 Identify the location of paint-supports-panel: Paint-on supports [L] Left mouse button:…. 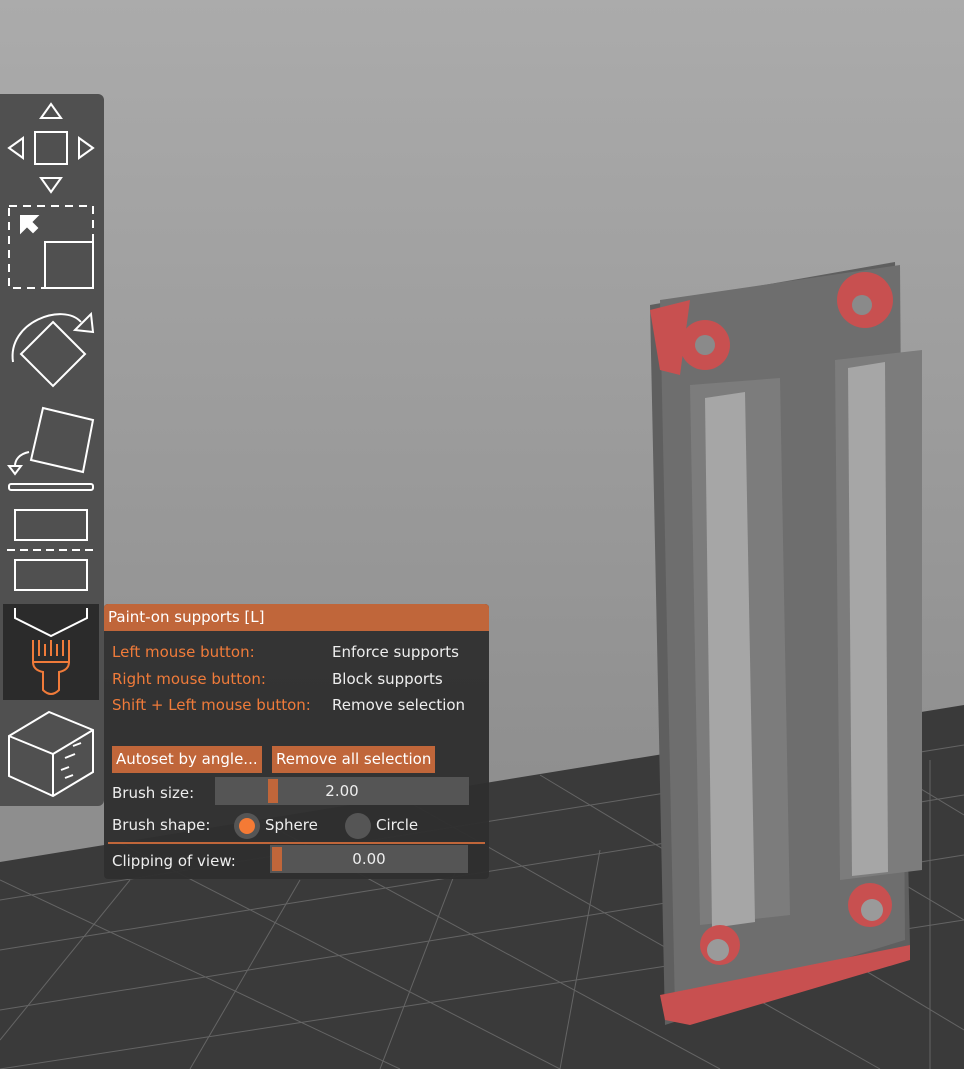
(296, 741).